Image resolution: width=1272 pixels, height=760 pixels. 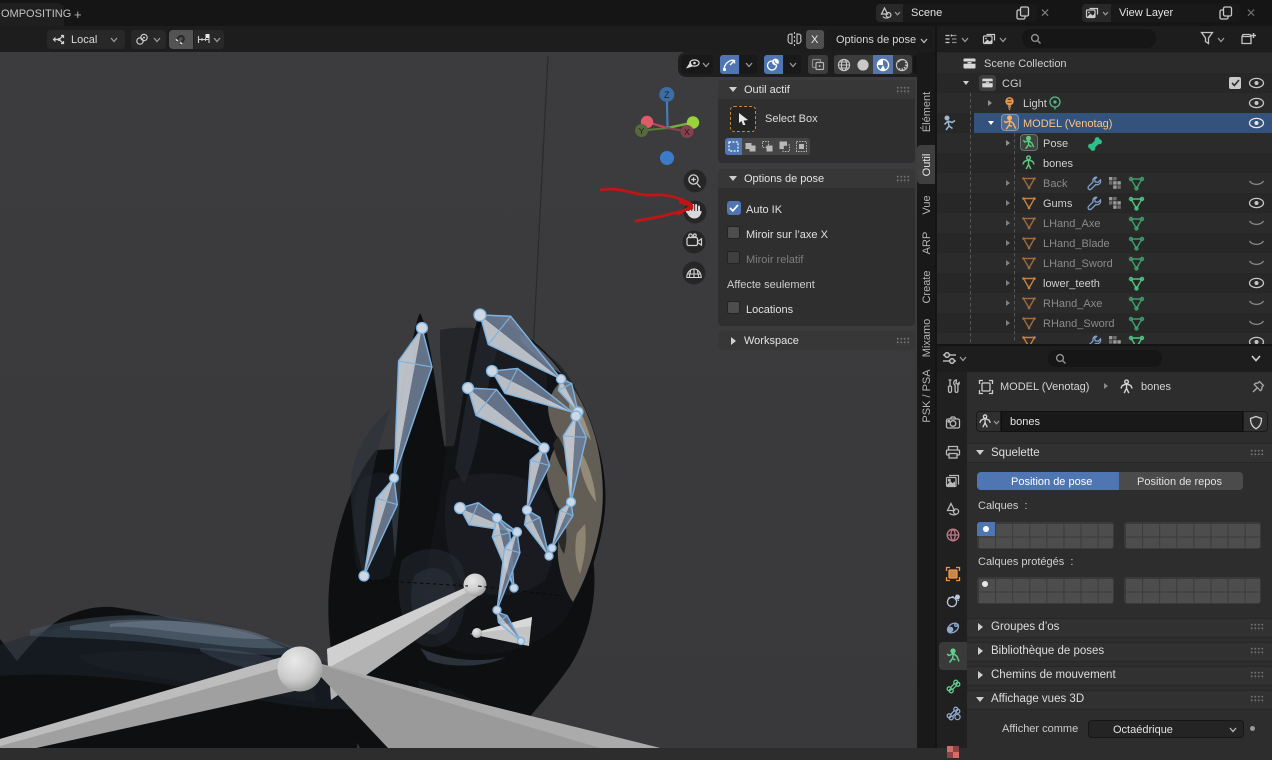 I want to click on svg-text: Z, so click(x=667, y=95).